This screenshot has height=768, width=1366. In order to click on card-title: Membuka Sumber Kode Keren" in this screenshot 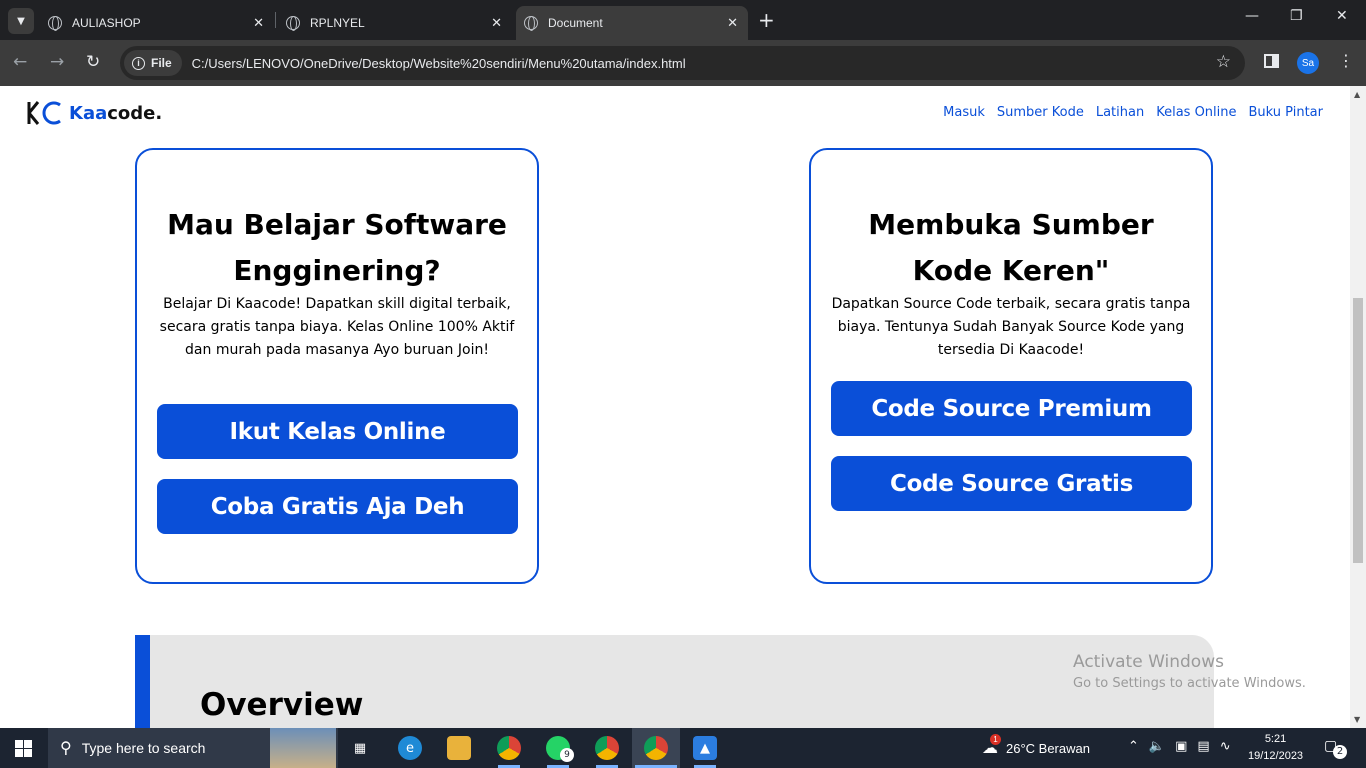, I will do `click(1011, 247)`.